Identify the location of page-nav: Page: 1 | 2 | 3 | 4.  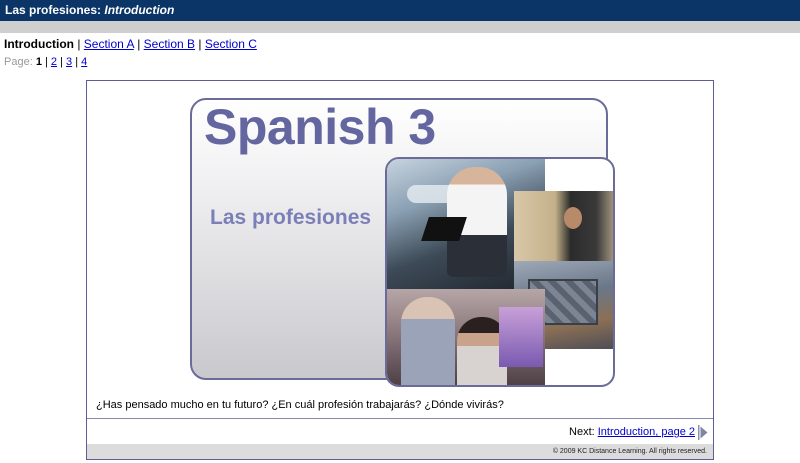
(45, 62).